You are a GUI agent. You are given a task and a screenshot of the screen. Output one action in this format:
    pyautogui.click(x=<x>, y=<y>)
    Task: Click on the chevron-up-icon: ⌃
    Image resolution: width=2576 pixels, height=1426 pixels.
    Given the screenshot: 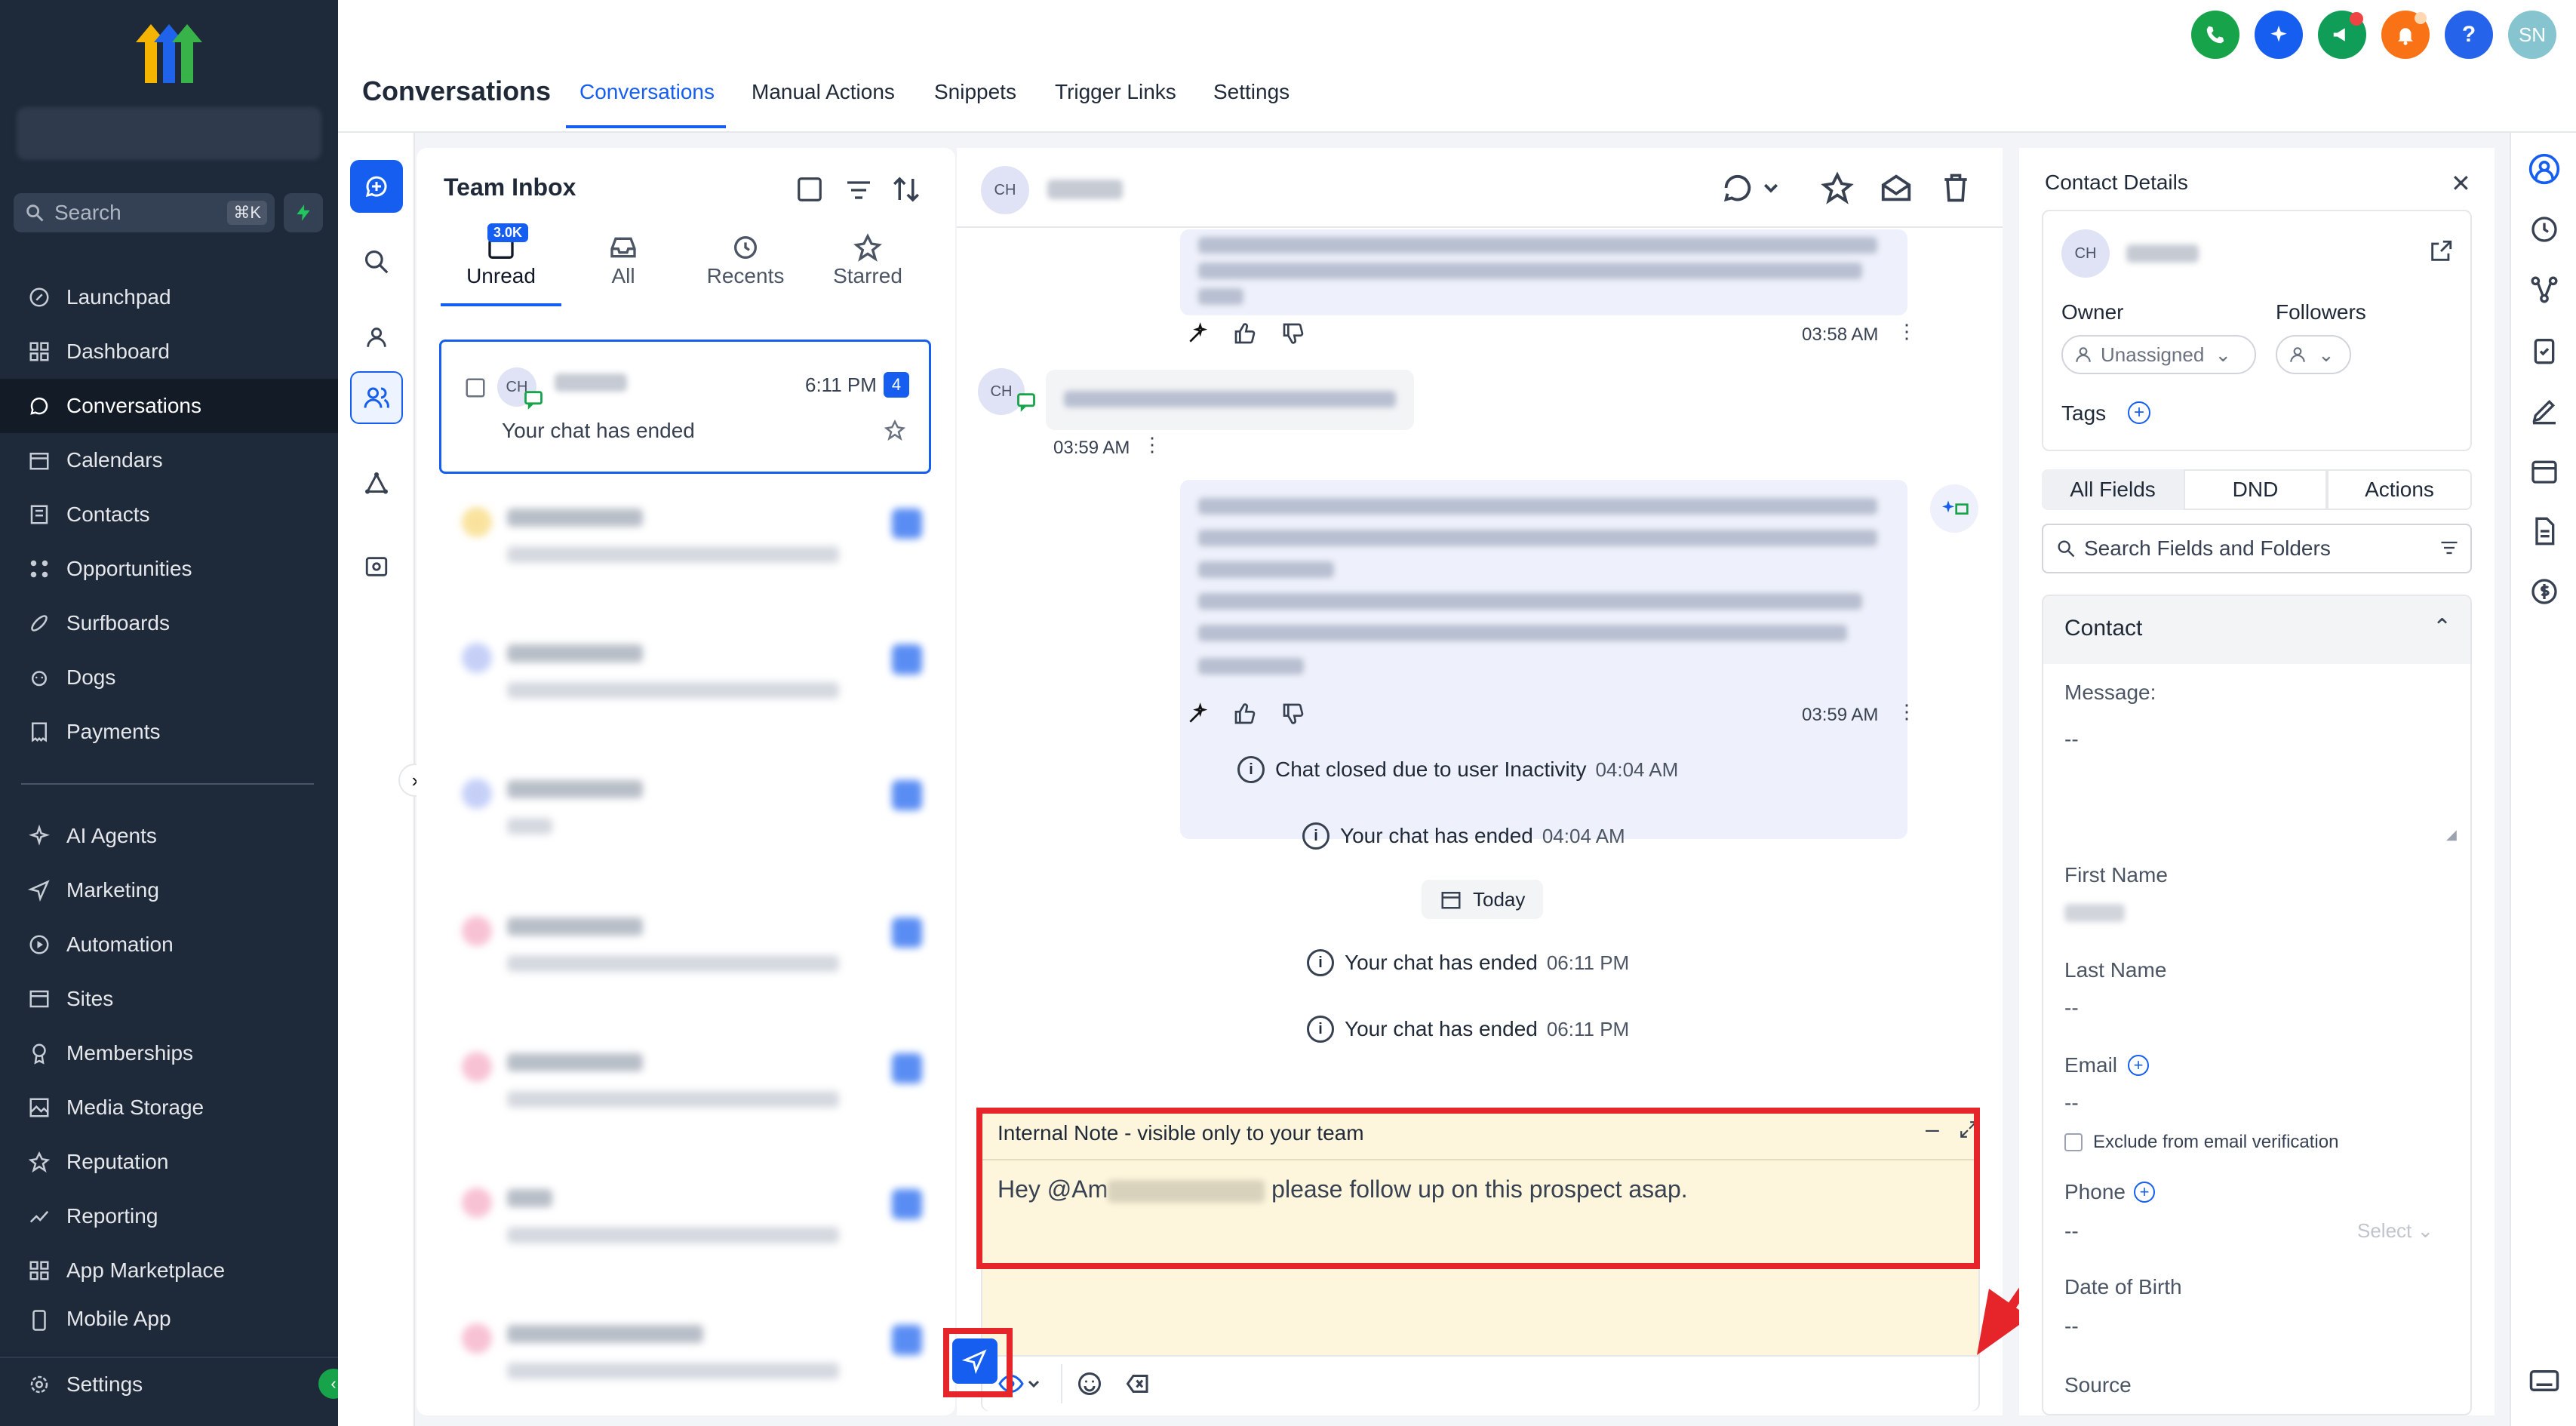 What is the action you would take?
    pyautogui.click(x=2442, y=627)
    